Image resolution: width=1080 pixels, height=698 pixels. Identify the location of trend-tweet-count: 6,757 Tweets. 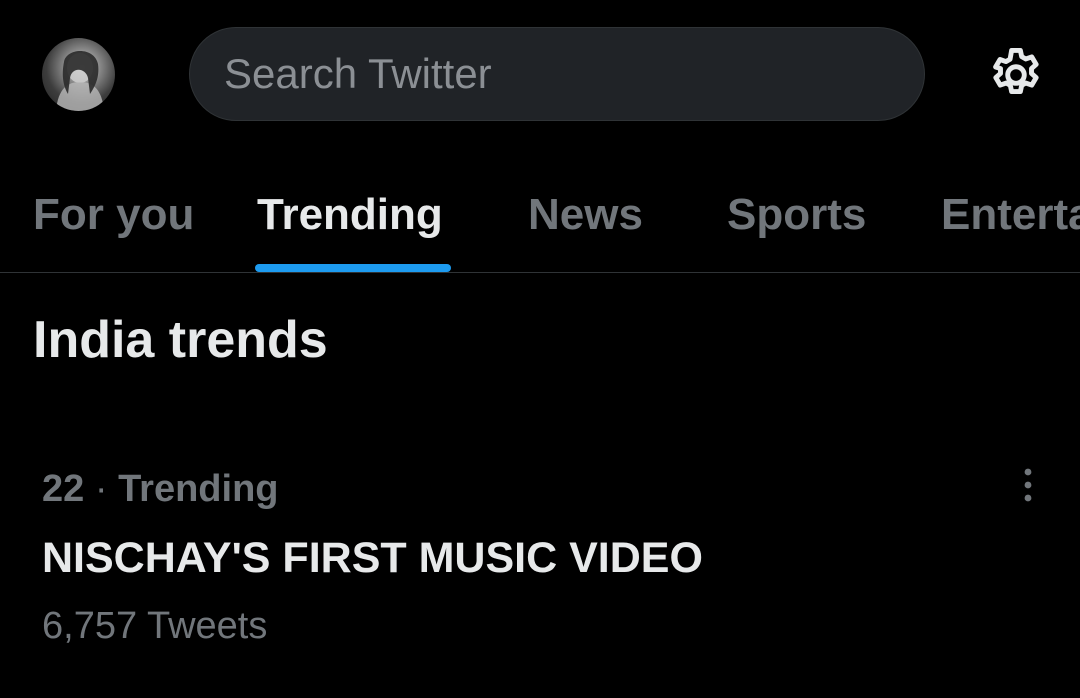
(155, 626).